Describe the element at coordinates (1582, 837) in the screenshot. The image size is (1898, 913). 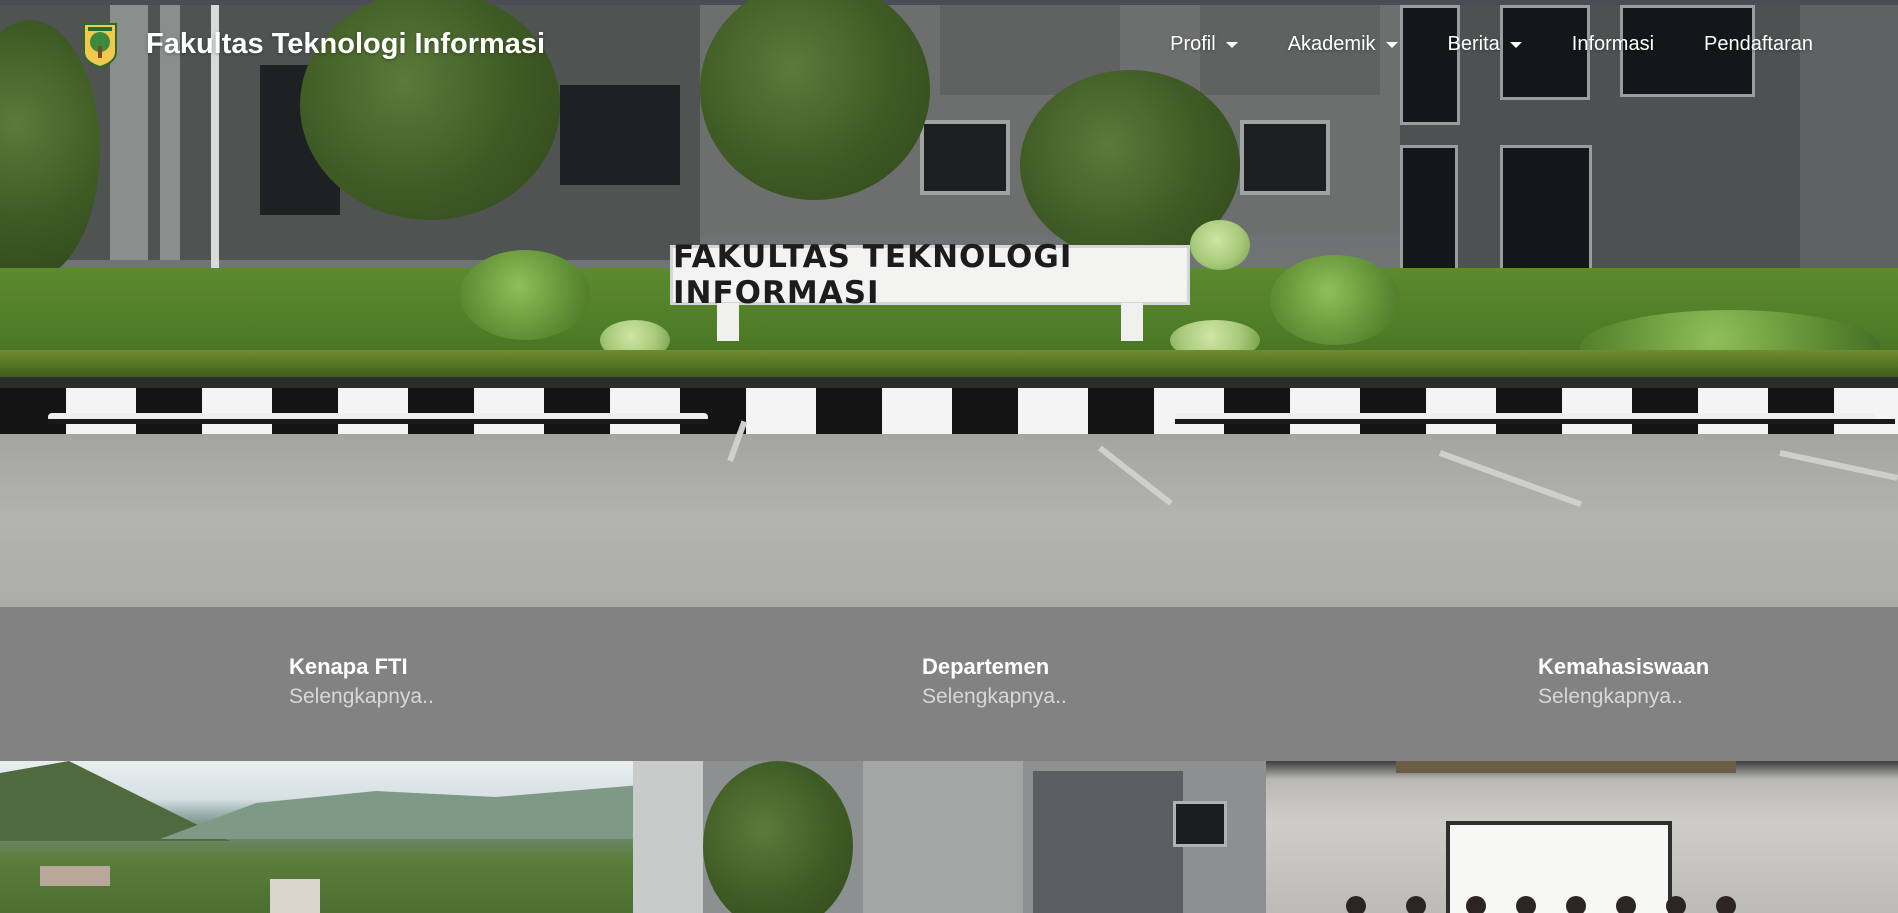
I see `gallery-photo-meeting-room` at that location.